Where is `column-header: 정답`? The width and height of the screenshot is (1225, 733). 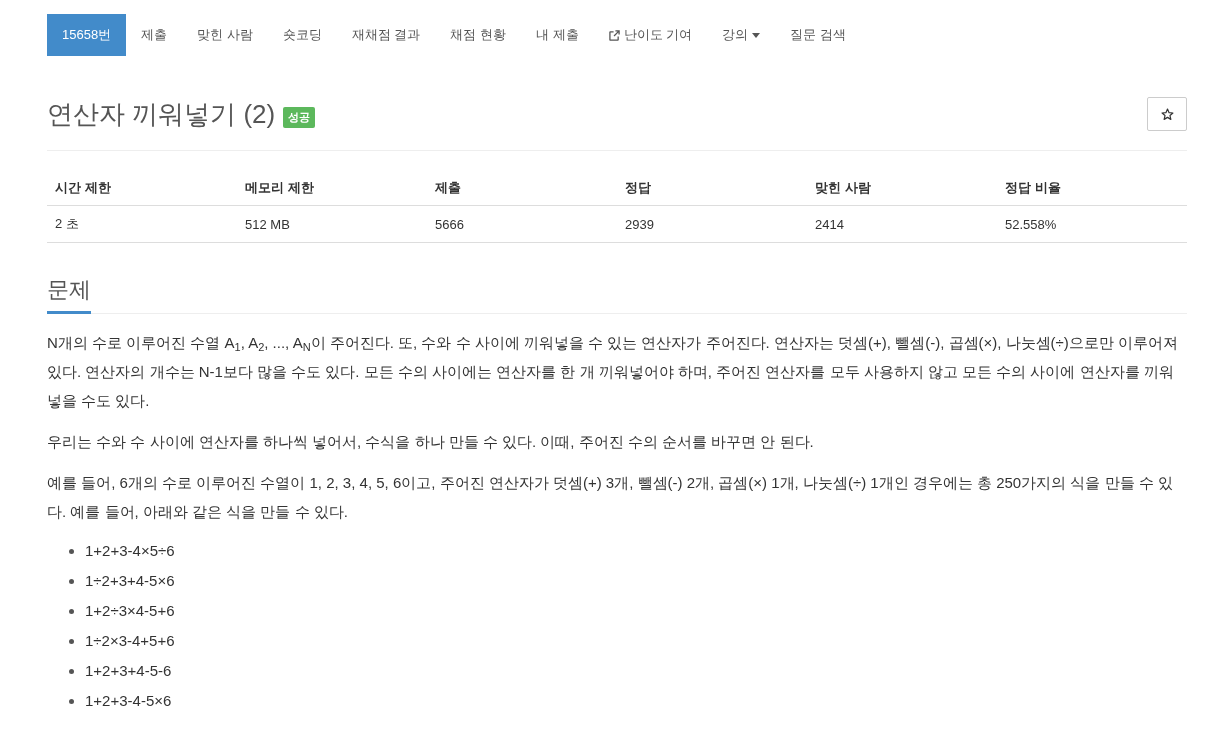 column-header: 정답 is located at coordinates (712, 188).